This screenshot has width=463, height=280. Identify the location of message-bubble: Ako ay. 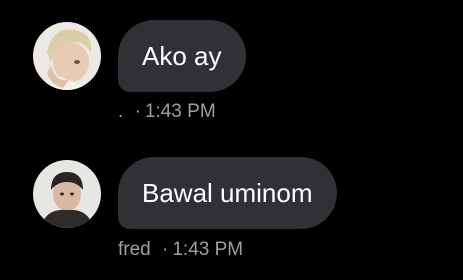
(182, 56).